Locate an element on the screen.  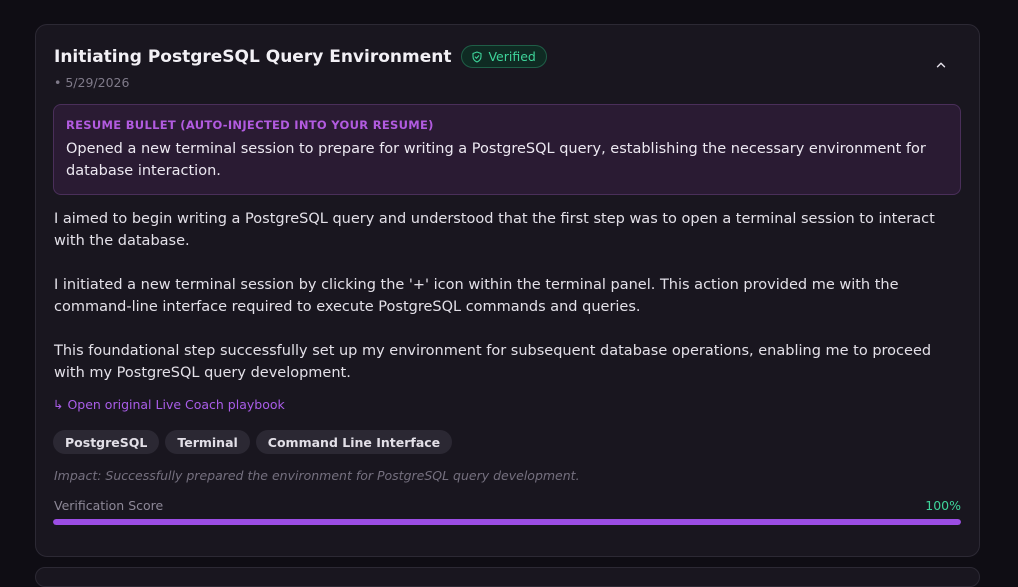
shield-check-icon is located at coordinates (477, 56).